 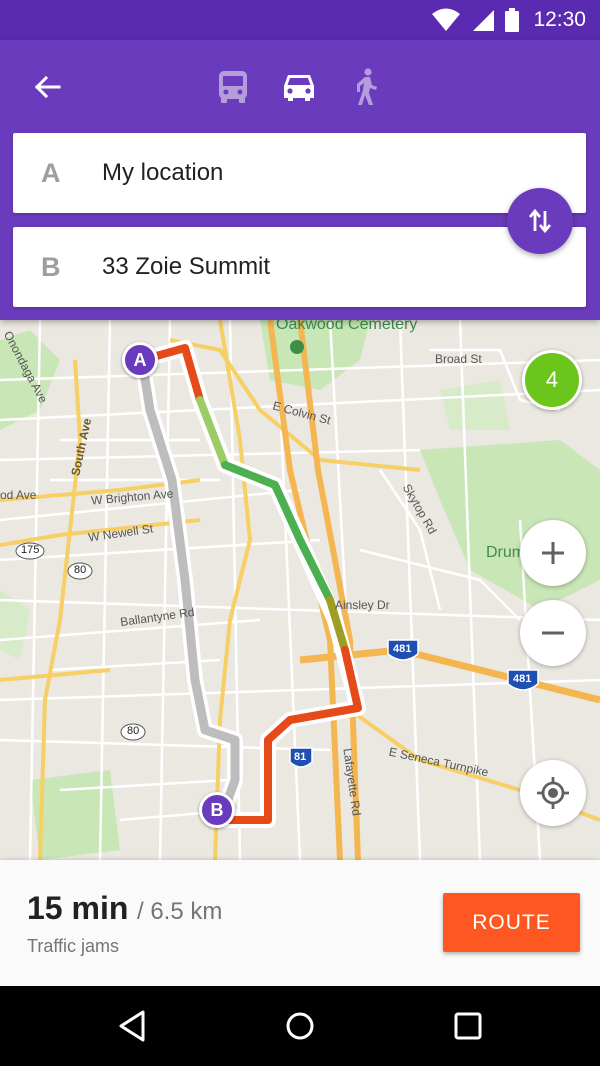 What do you see at coordinates (300, 20) in the screenshot?
I see `status-bar: 12:30` at bounding box center [300, 20].